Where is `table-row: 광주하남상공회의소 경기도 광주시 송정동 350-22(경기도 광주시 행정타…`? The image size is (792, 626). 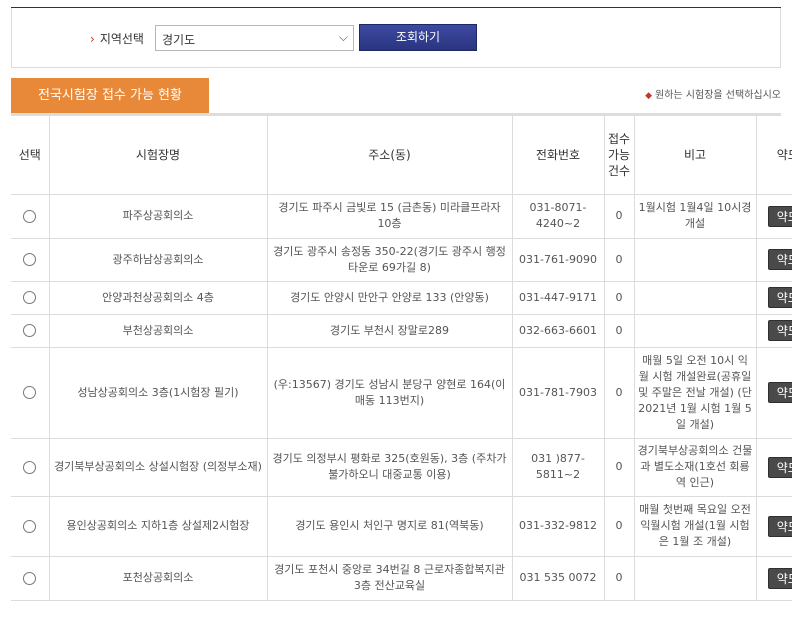 table-row: 광주하남상공회의소 경기도 광주시 송정동 350-22(경기도 광주시 행정타… is located at coordinates (401, 260).